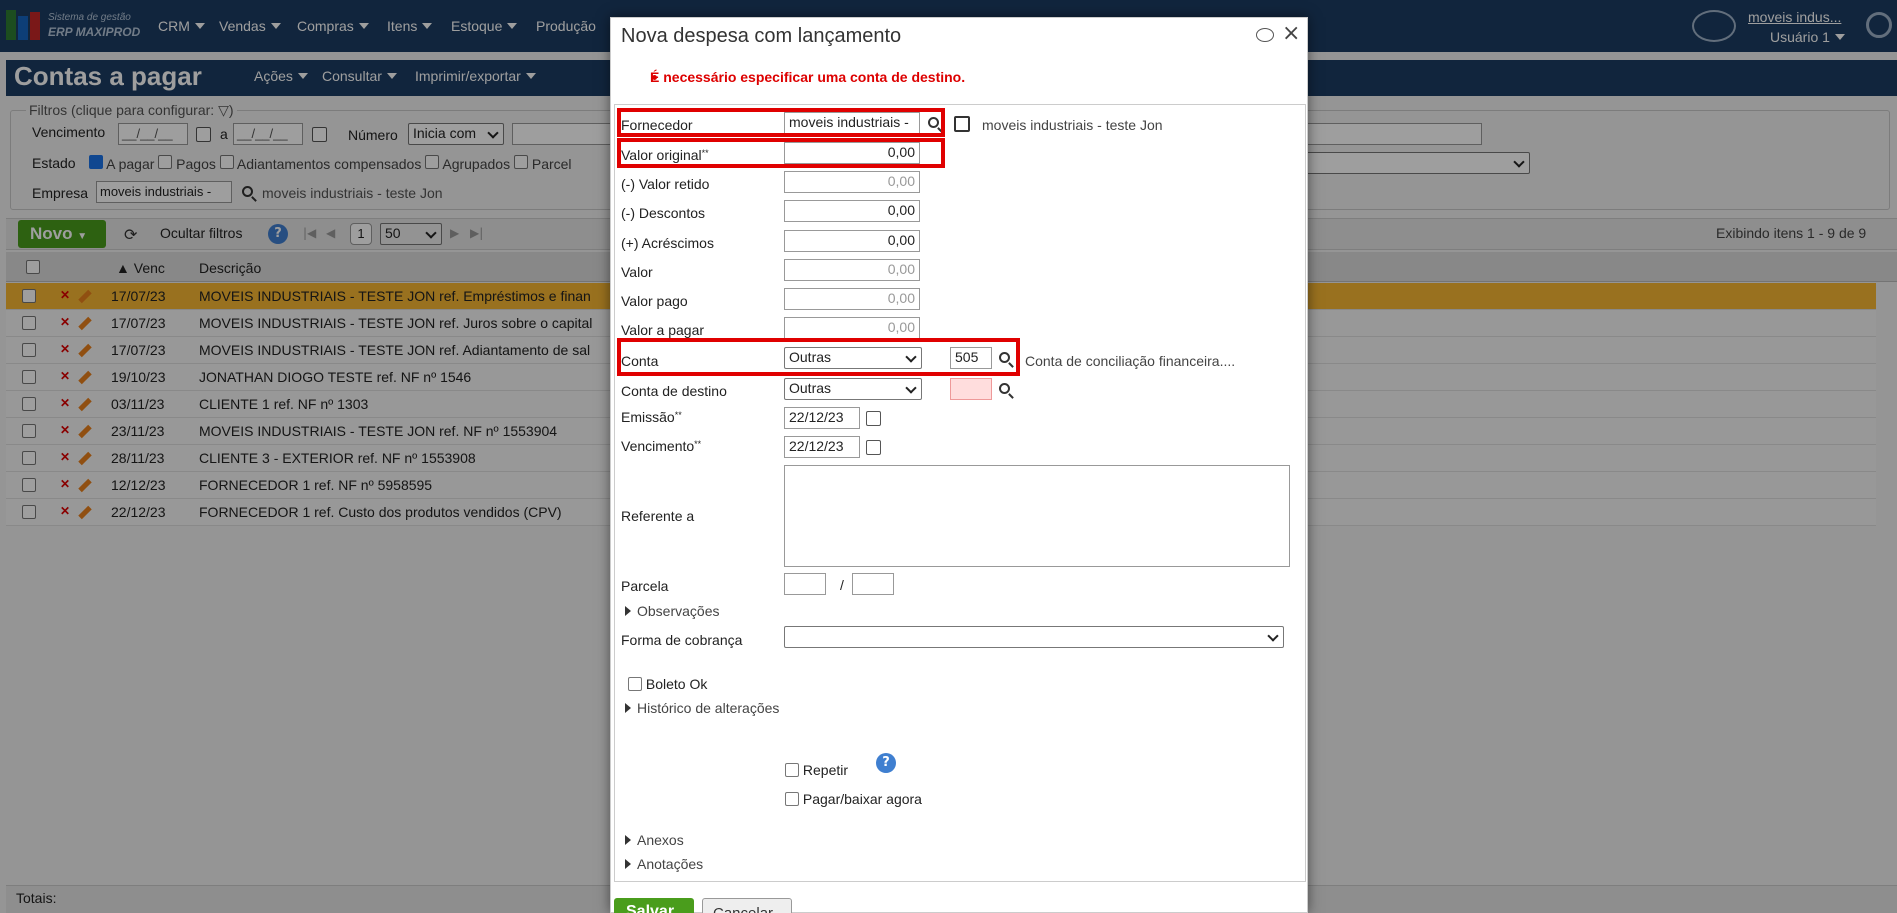 This screenshot has height=913, width=1897. Describe the element at coordinates (674, 391) in the screenshot. I see `conta-destino-label: Conta de destino` at that location.